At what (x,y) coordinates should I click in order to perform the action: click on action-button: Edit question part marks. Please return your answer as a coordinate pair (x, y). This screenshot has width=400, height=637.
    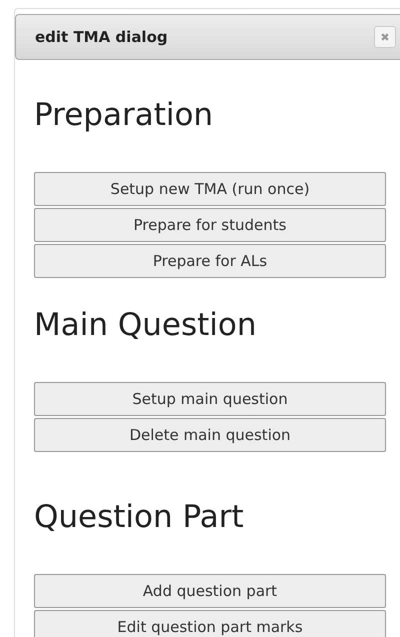
    Looking at the image, I should click on (210, 623).